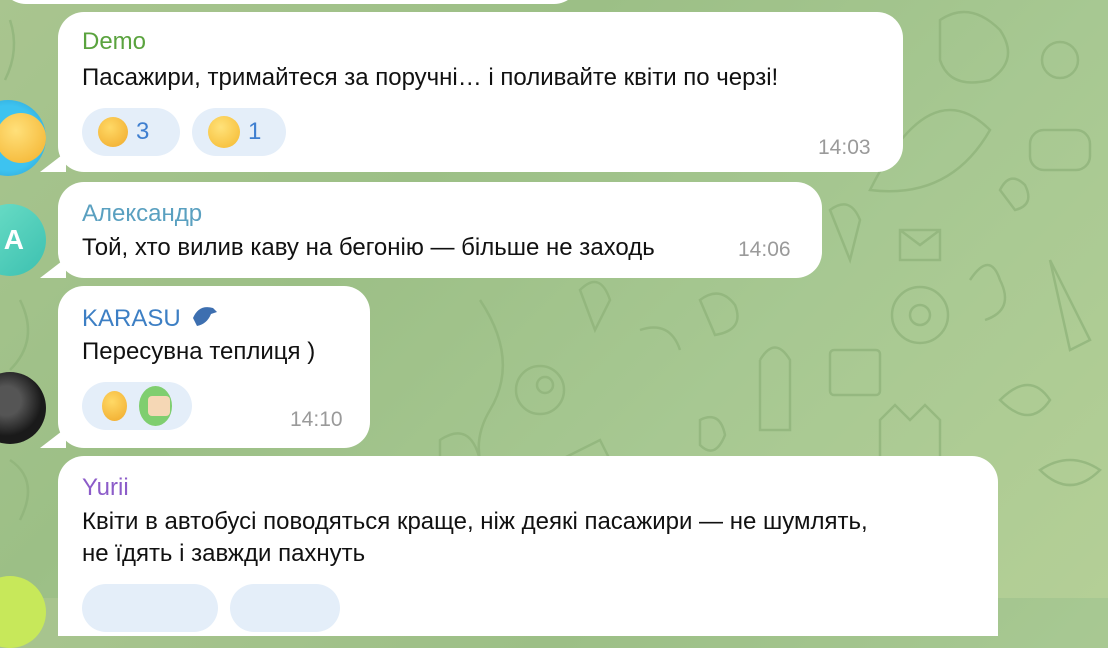  Describe the element at coordinates (142, 214) in the screenshot. I see `sender-name: Александр` at that location.